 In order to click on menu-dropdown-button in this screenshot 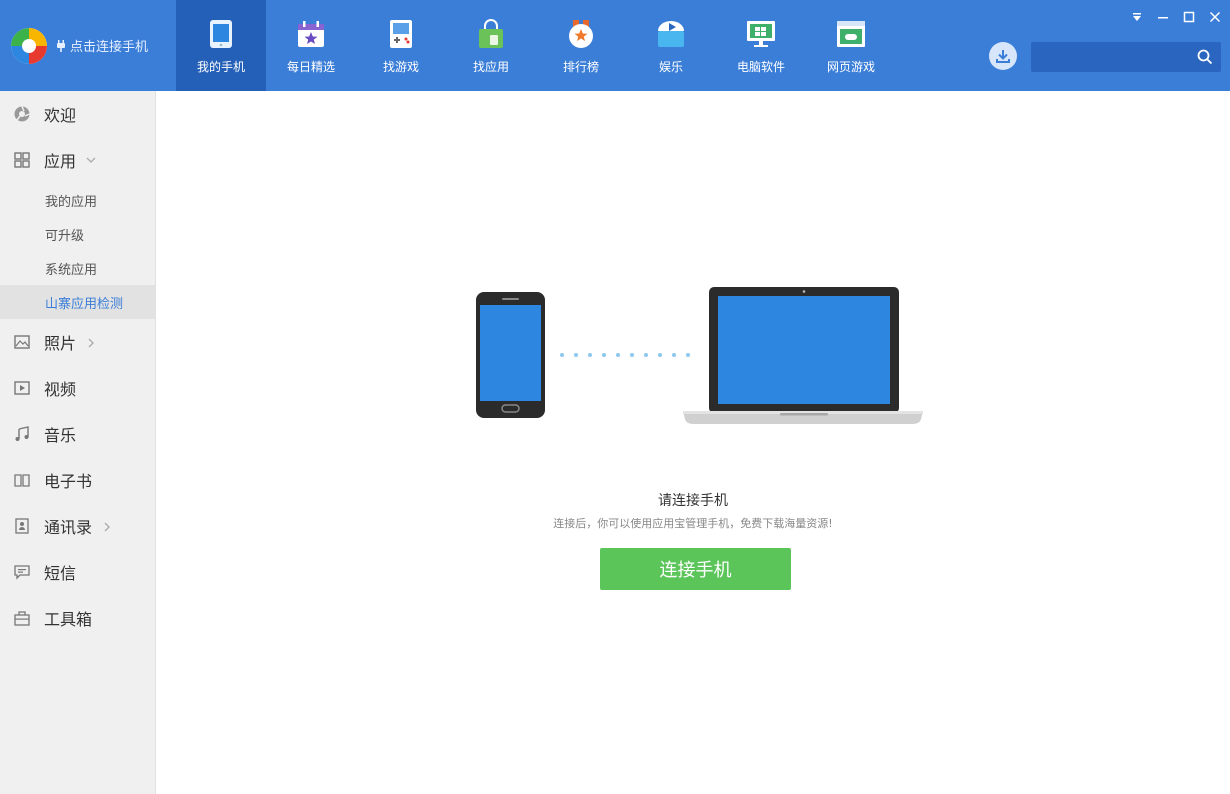, I will do `click(1137, 17)`.